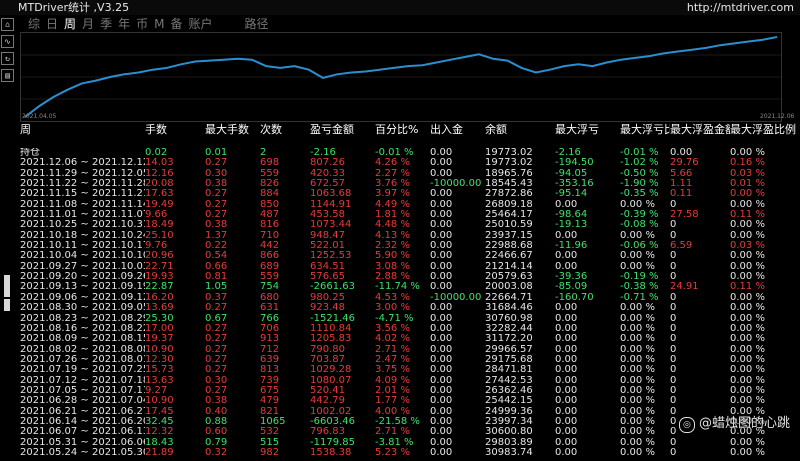 The width and height of the screenshot is (800, 461). What do you see at coordinates (159, 24) in the screenshot?
I see `tab-7: M` at bounding box center [159, 24].